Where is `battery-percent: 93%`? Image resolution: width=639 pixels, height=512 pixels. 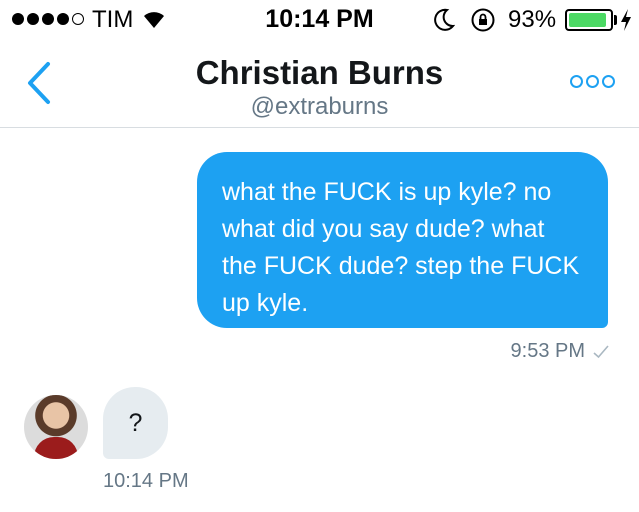 battery-percent: 93% is located at coordinates (532, 19).